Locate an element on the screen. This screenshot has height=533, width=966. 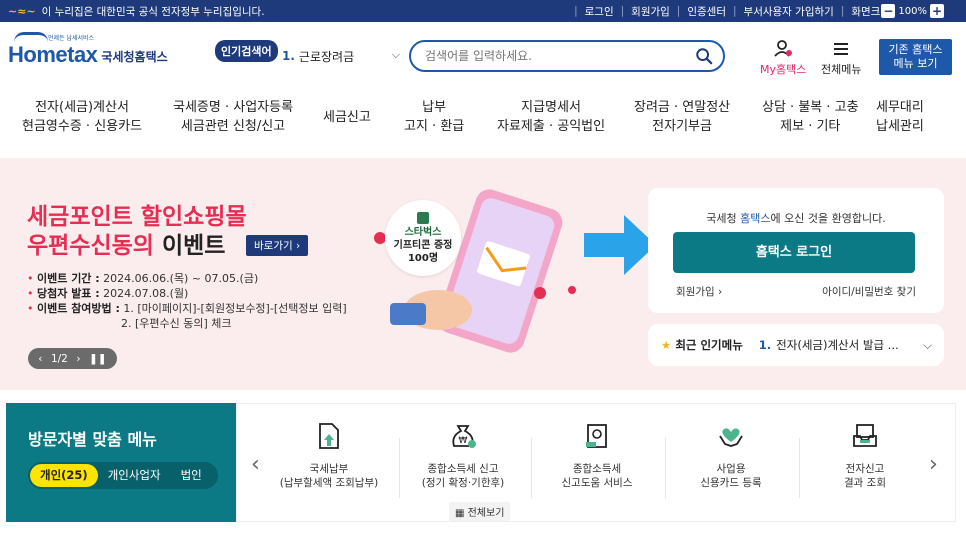
logo-roof-icon is located at coordinates (31, 37).